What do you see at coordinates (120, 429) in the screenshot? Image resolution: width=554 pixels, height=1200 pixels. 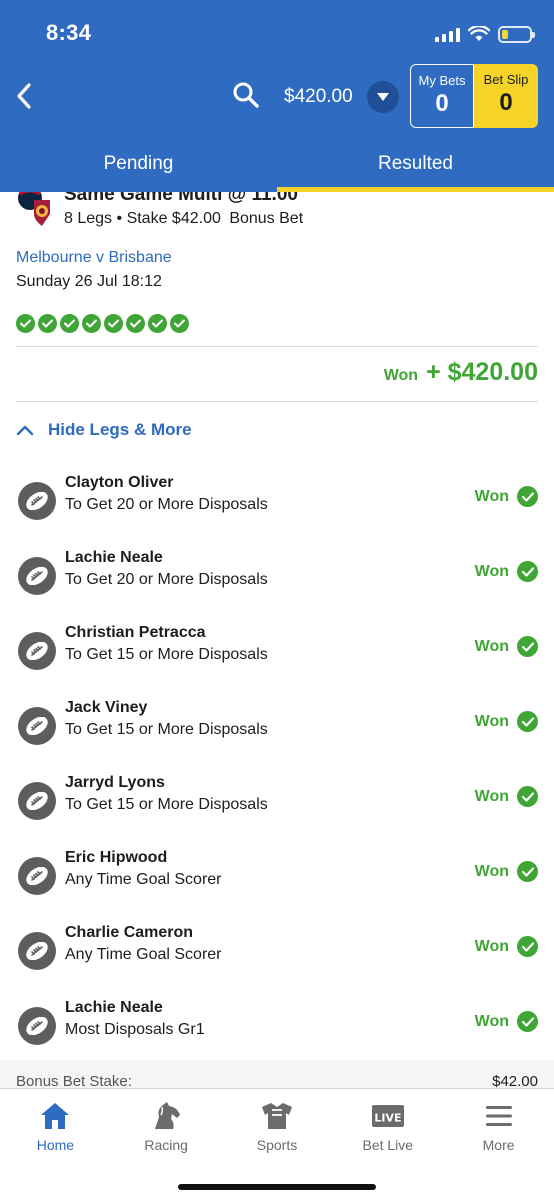 I see `hide-legs-label: Hide Legs & More` at bounding box center [120, 429].